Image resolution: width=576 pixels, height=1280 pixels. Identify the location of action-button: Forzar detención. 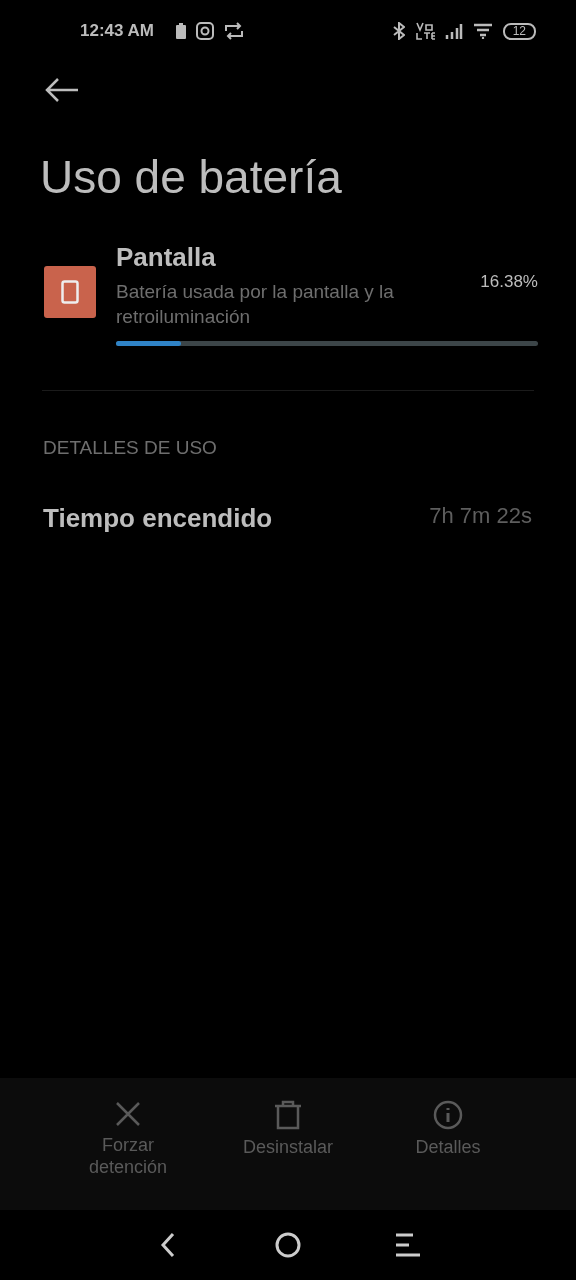
(128, 1139).